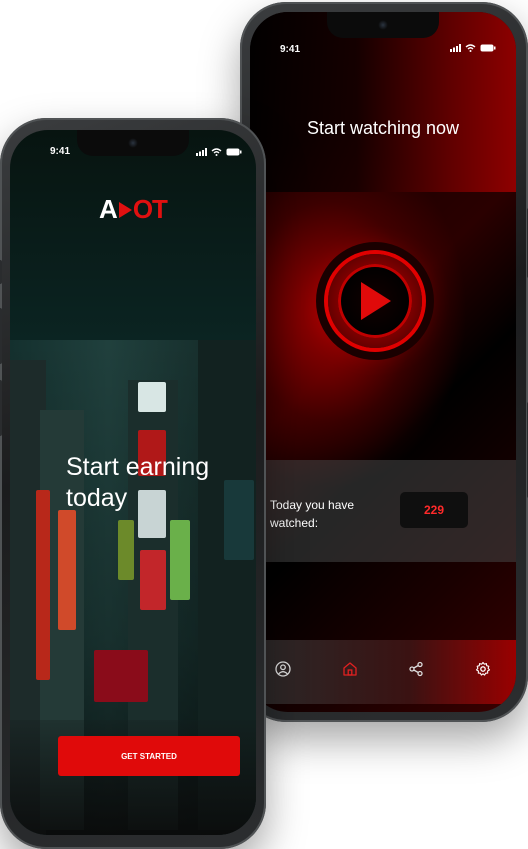 The height and width of the screenshot is (849, 528). I want to click on watch-label: Today you have watched:, so click(312, 514).